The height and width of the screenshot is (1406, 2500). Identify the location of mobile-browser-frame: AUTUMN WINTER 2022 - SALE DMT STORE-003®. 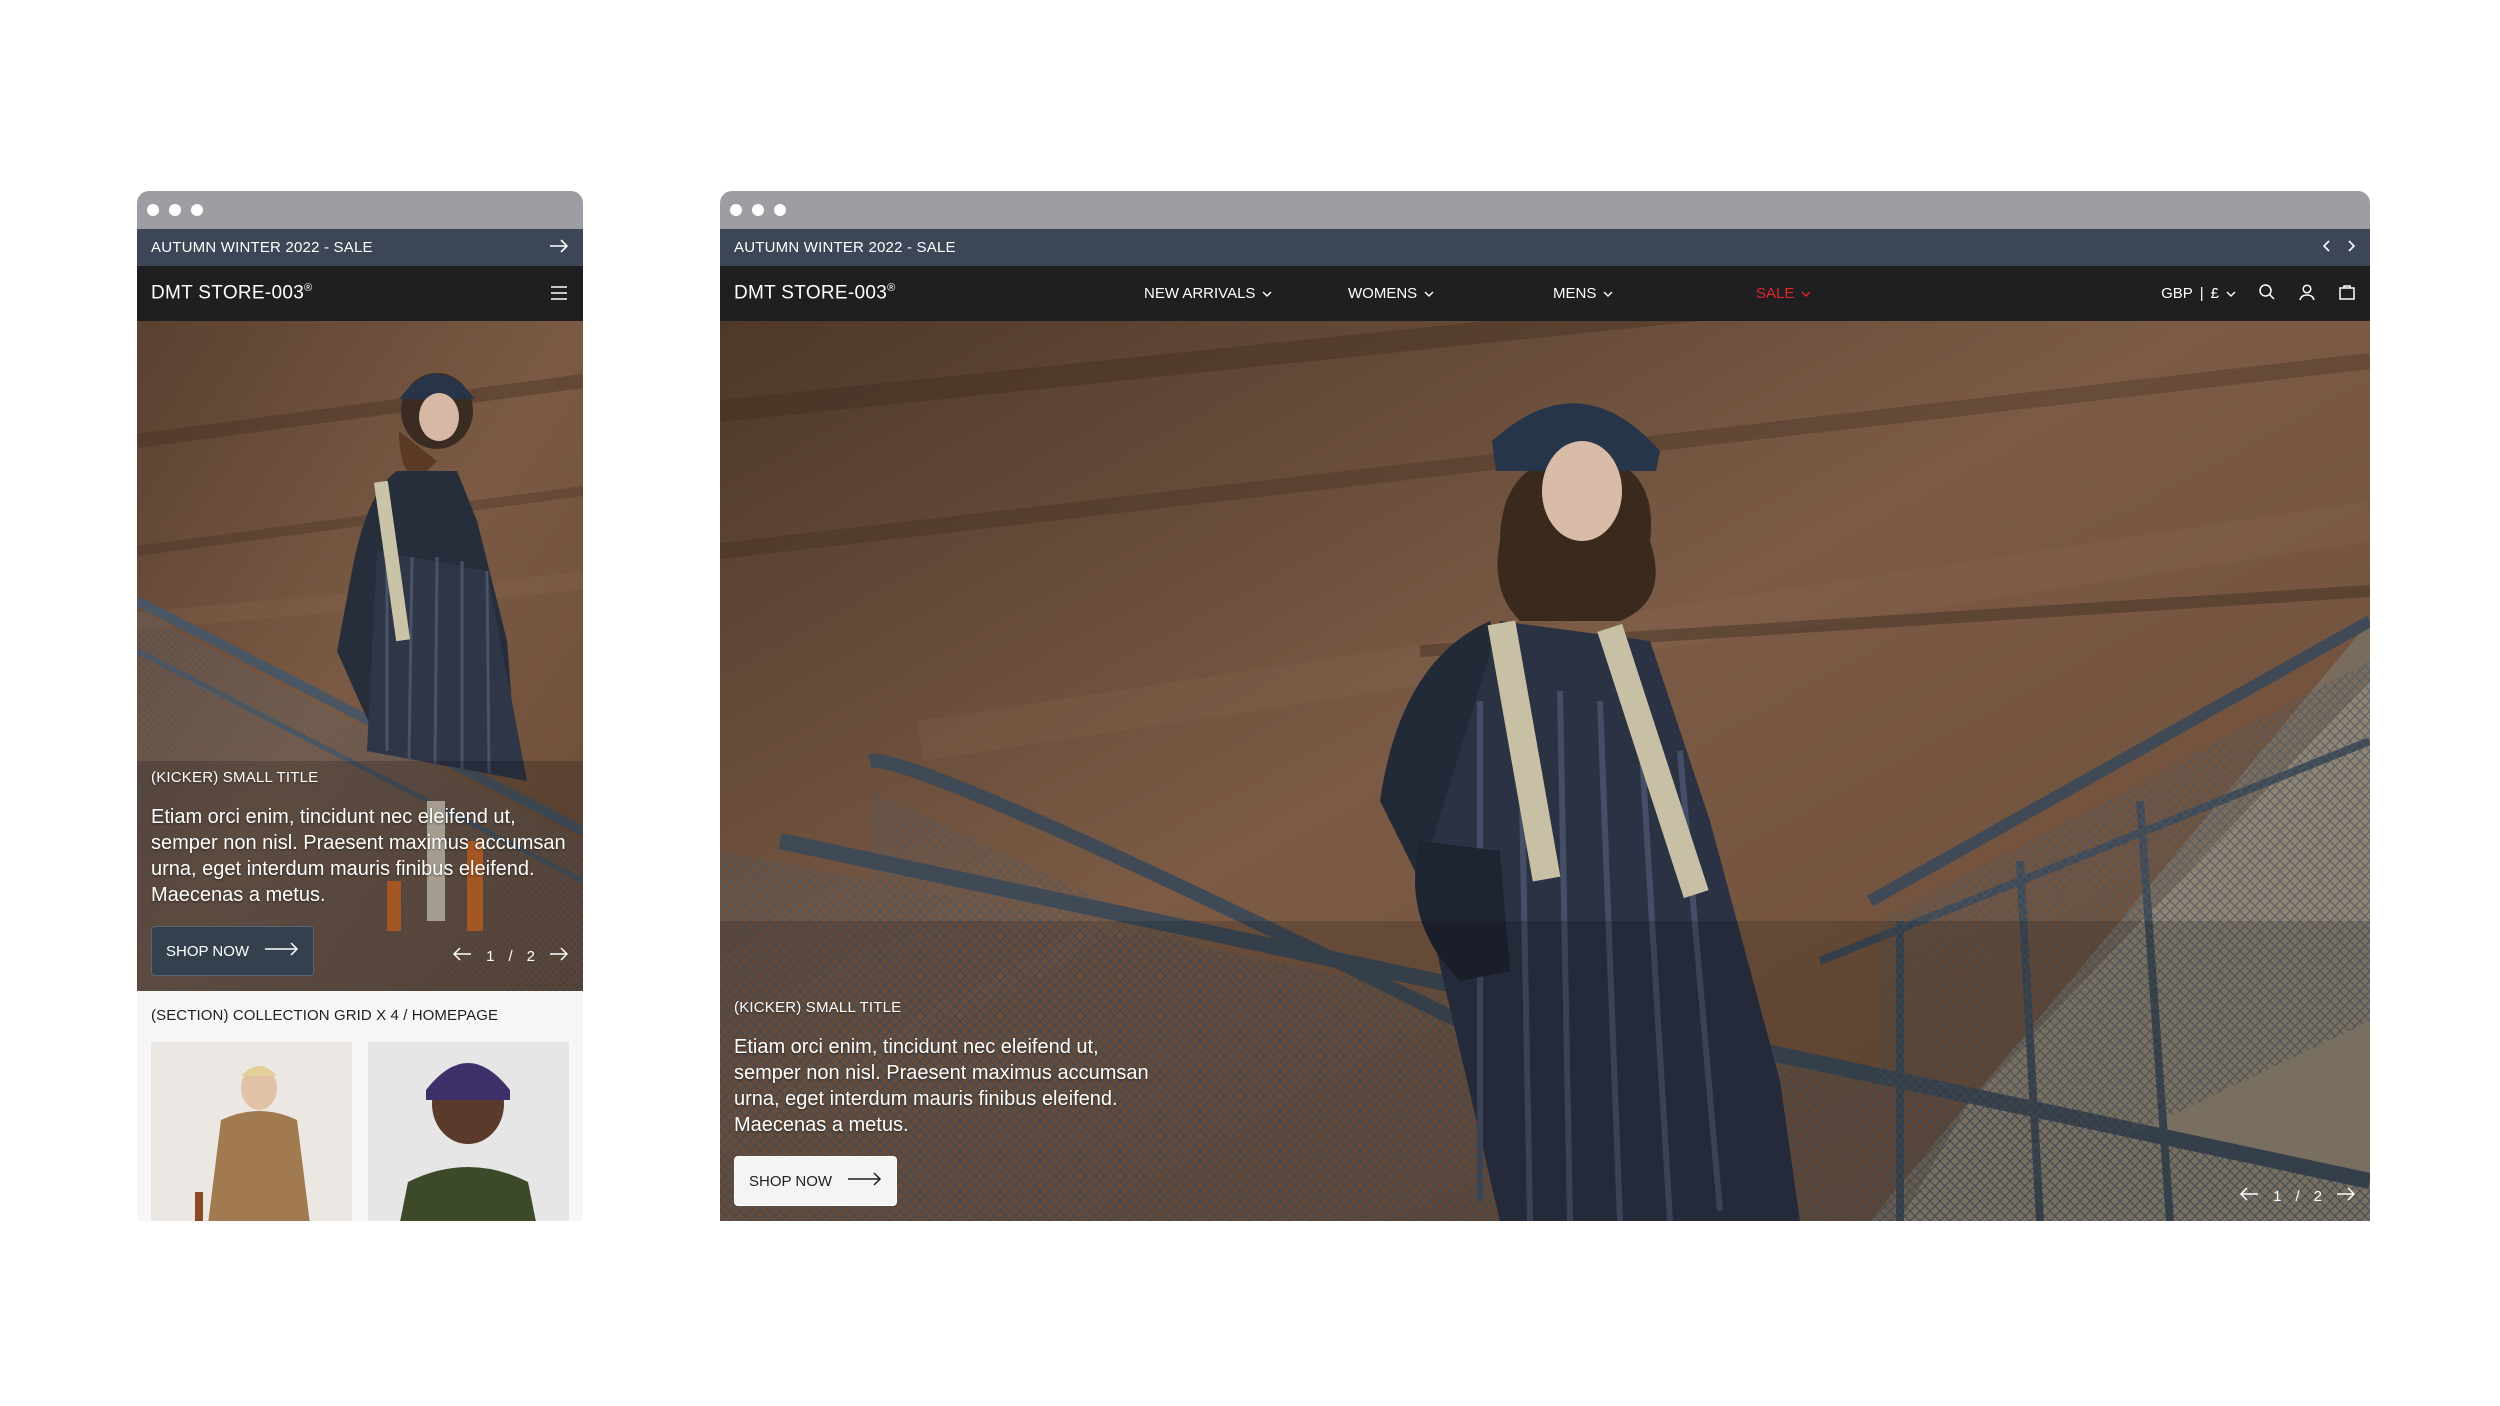
(360, 706).